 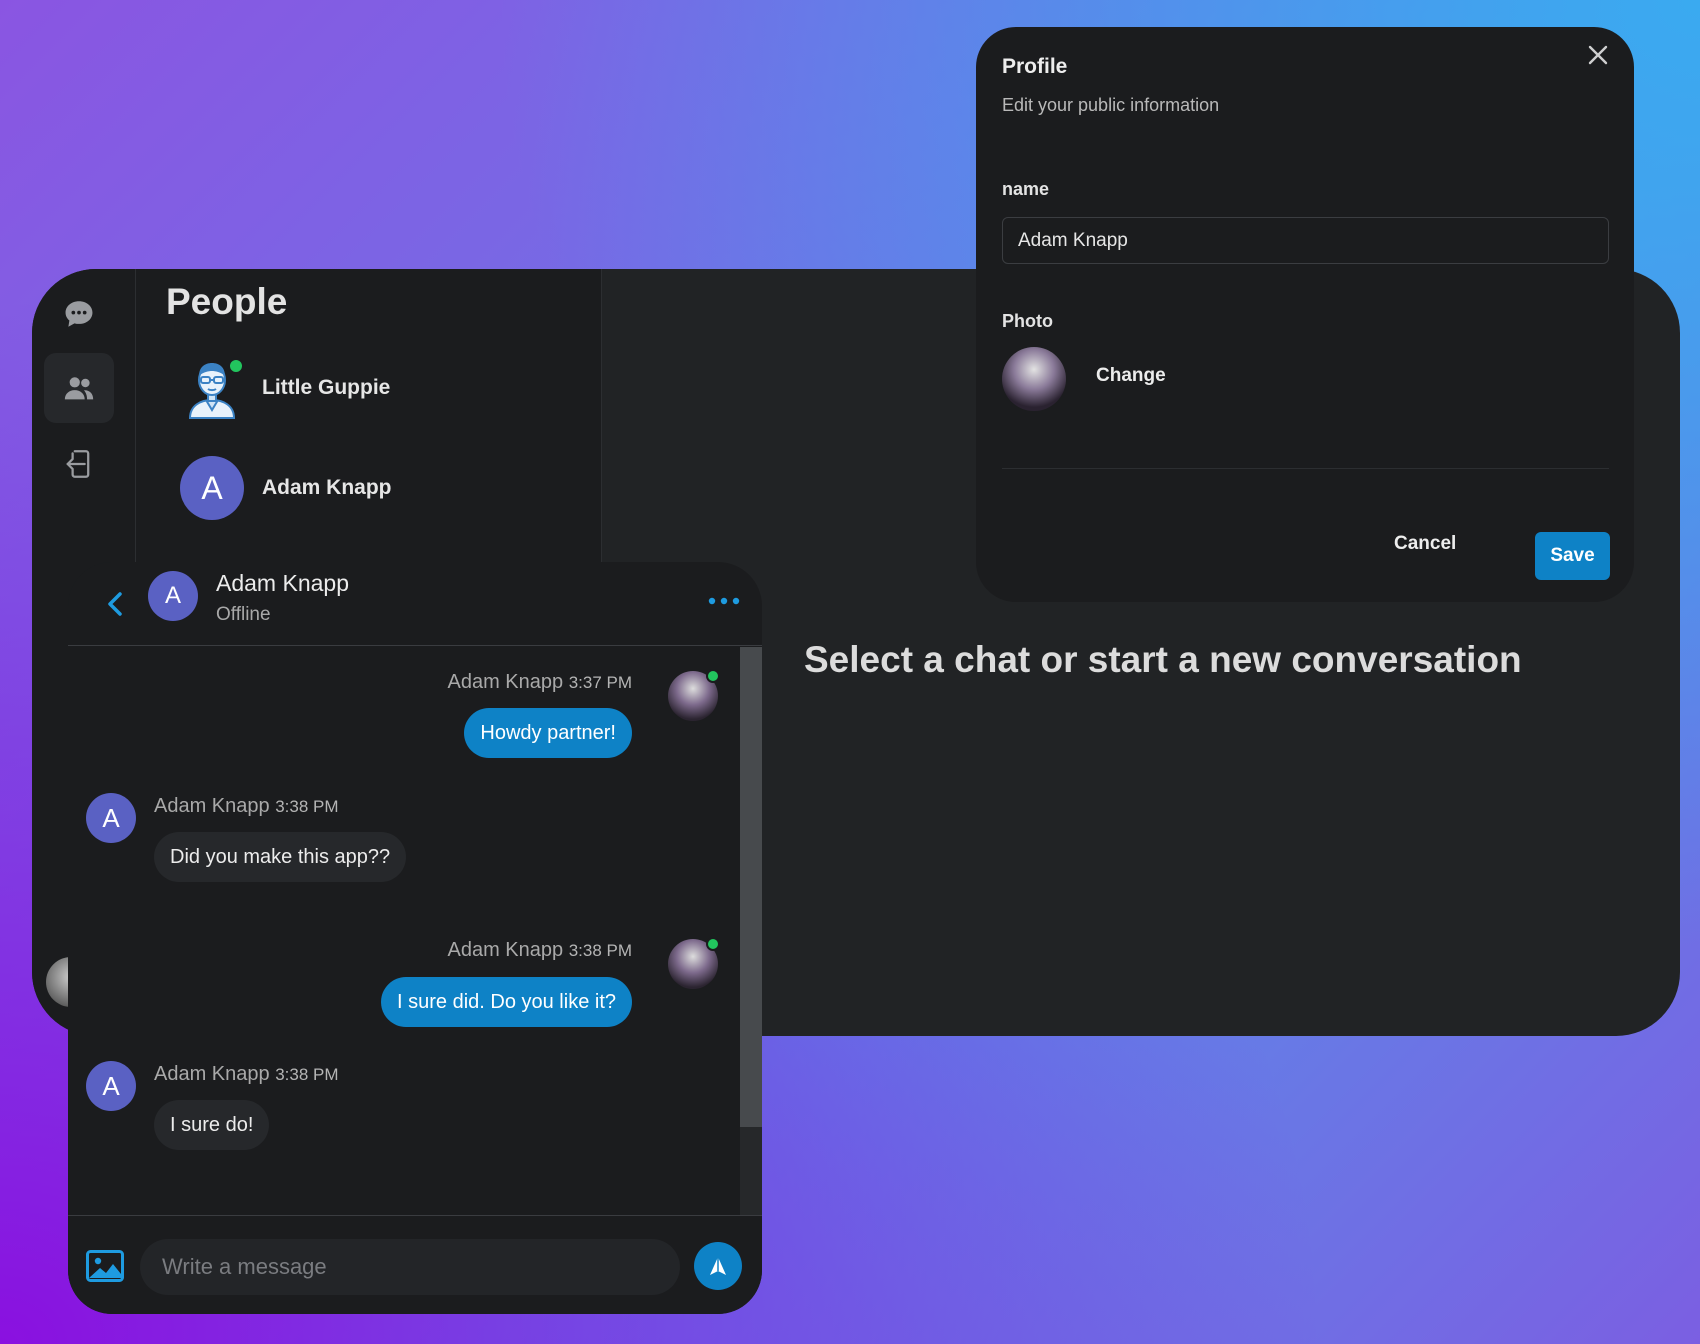 I want to click on message-bubble: Howdy partner!, so click(x=548, y=733).